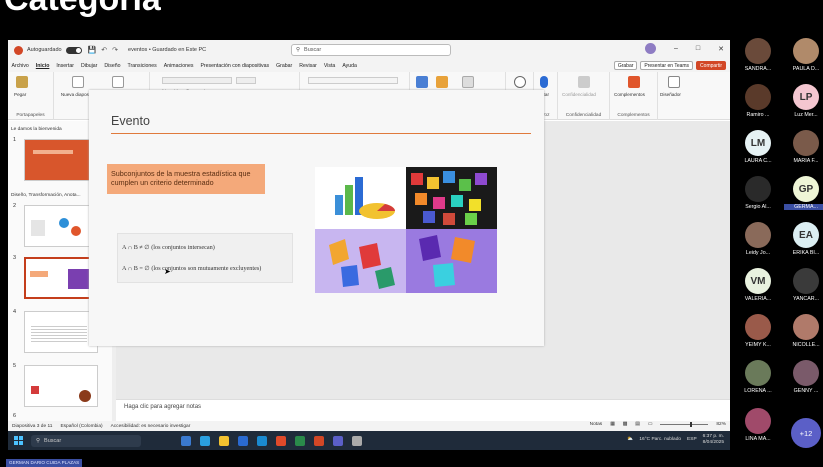  Describe the element at coordinates (88, 66) in the screenshot. I see `tab-dibujar: Dibujar` at that location.